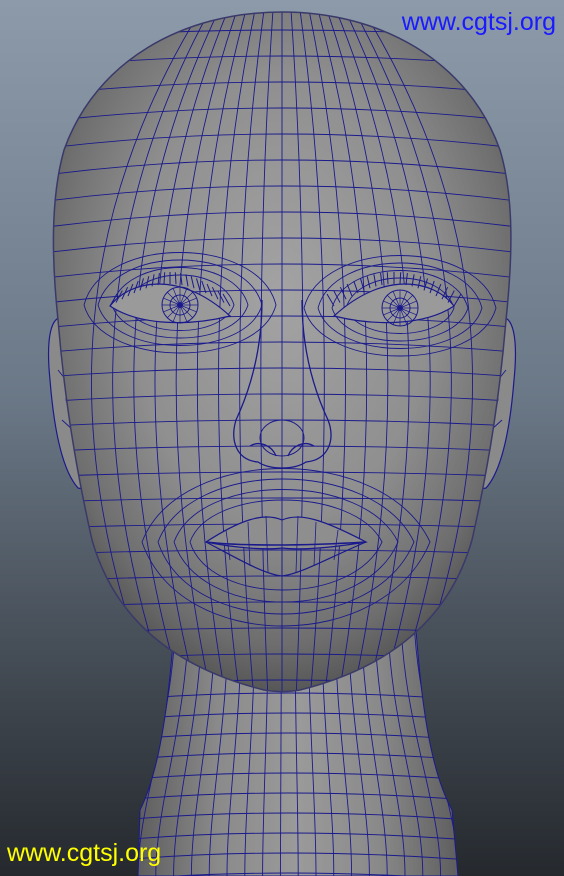 The image size is (564, 876). What do you see at coordinates (84, 853) in the screenshot?
I see `watermark-bottom: www.cgtsj.org` at bounding box center [84, 853].